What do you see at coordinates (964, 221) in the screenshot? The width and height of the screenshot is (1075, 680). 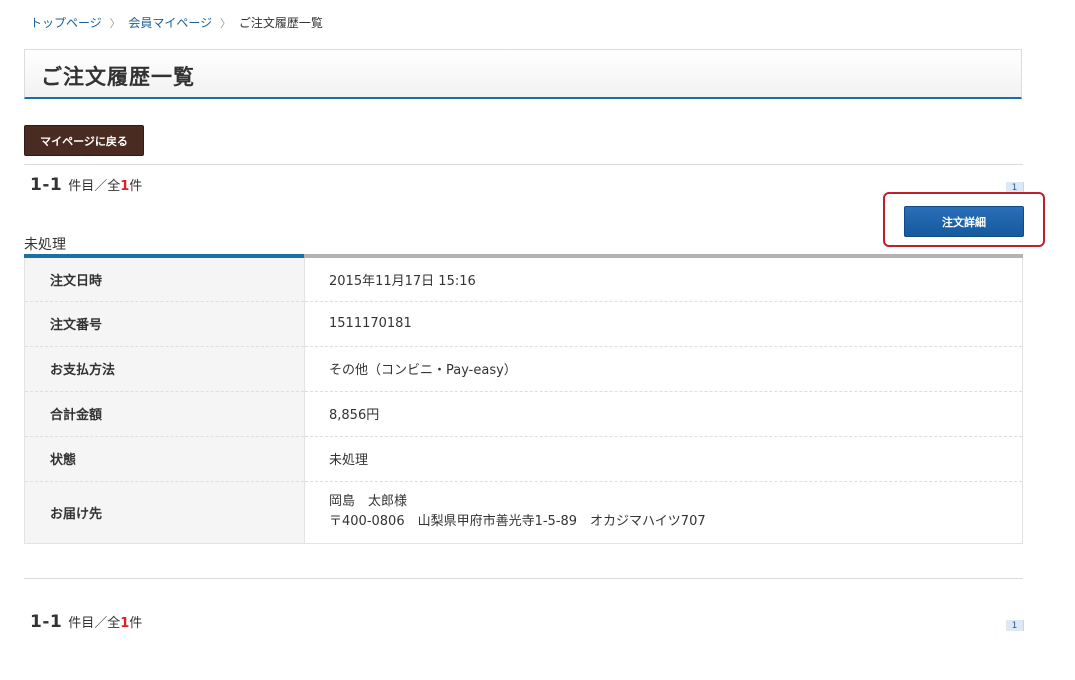 I see `order-detail-button: 注文詳細` at bounding box center [964, 221].